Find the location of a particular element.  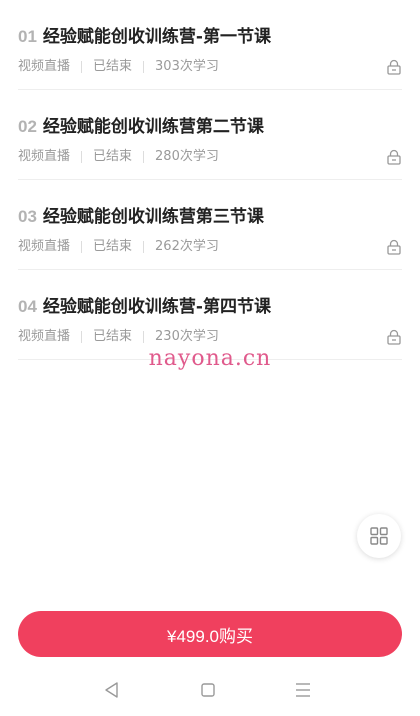

menu-lines-icon is located at coordinates (303, 690).